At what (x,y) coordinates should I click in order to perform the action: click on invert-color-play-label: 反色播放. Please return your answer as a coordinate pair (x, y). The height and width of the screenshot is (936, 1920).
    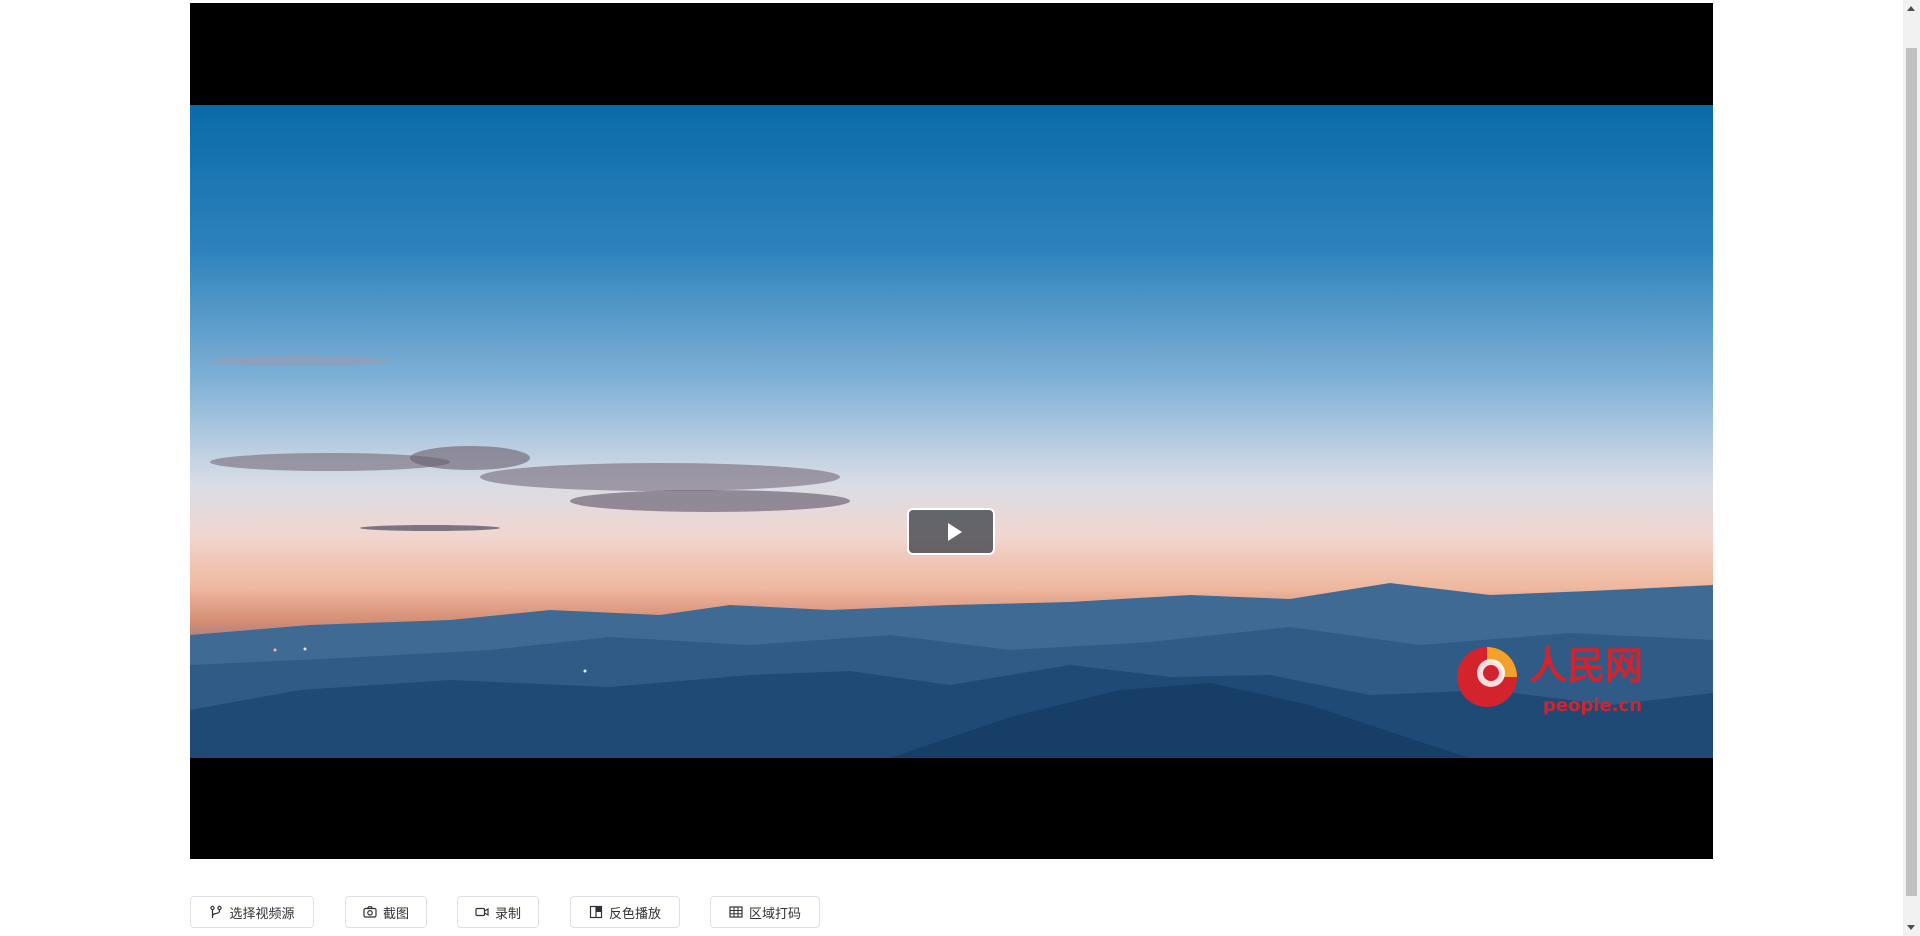
    Looking at the image, I should click on (634, 913).